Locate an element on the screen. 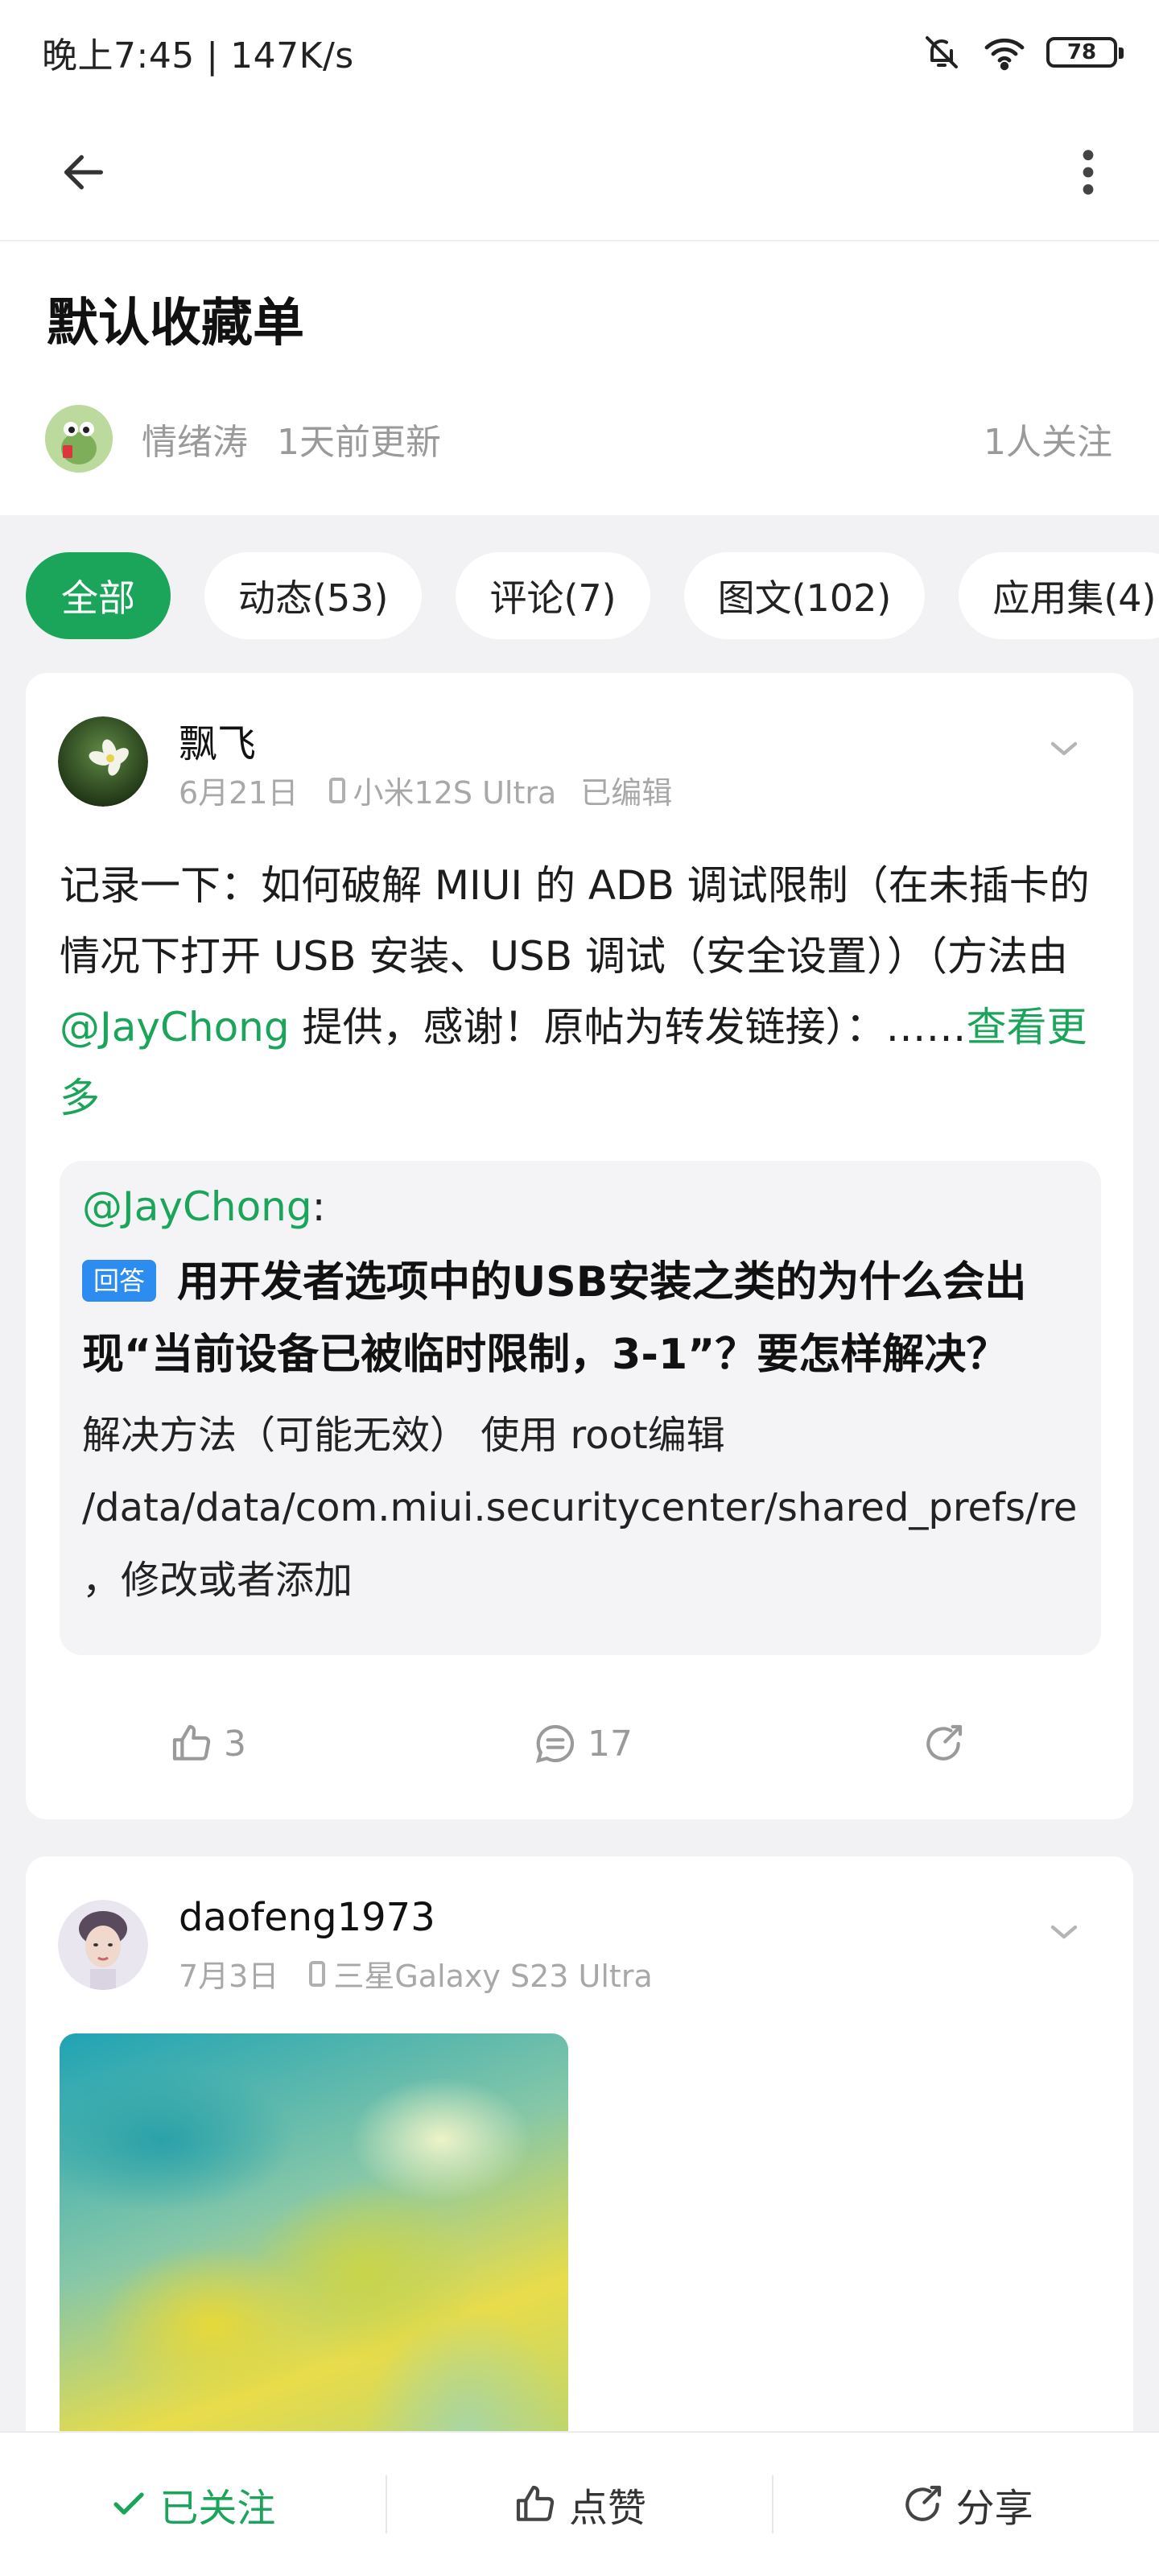 The height and width of the screenshot is (2576, 1159). author-name: daofeng1973 is located at coordinates (307, 1917).